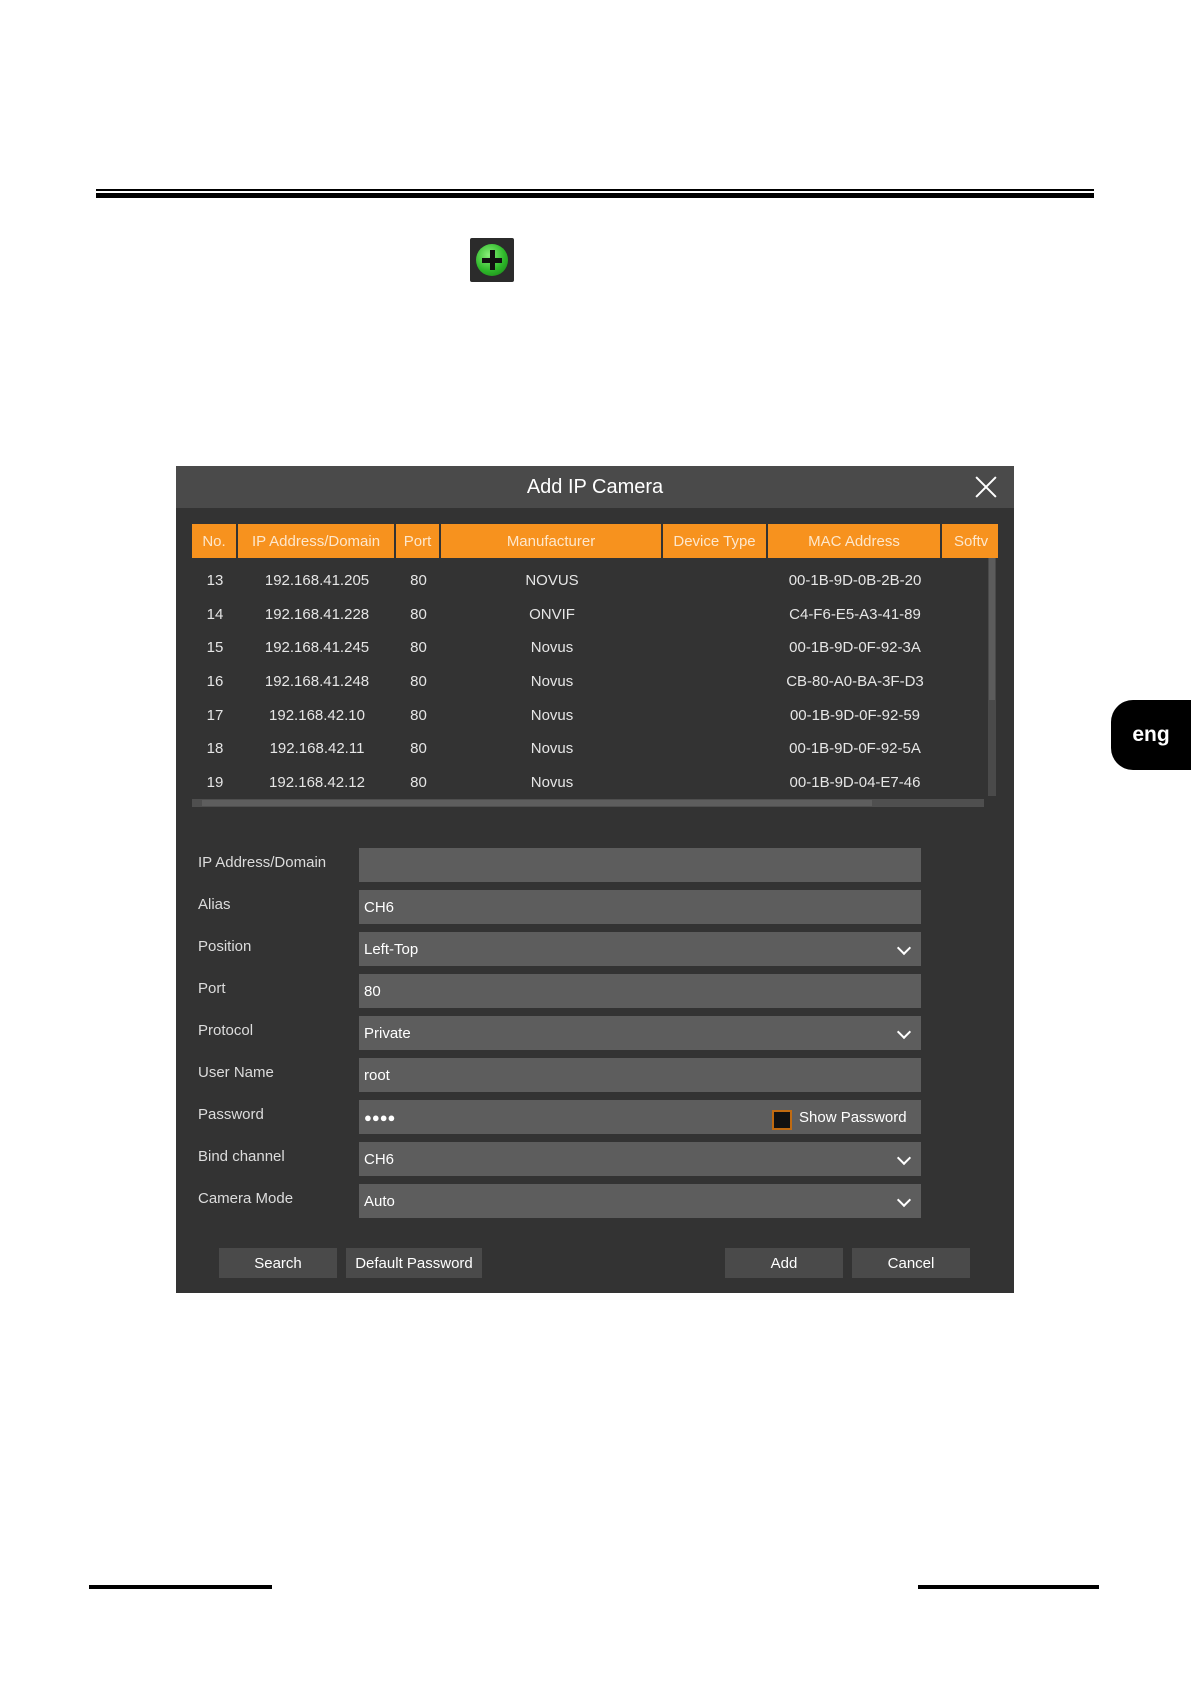 The height and width of the screenshot is (1684, 1191). I want to click on table-cell: 15, so click(215, 648).